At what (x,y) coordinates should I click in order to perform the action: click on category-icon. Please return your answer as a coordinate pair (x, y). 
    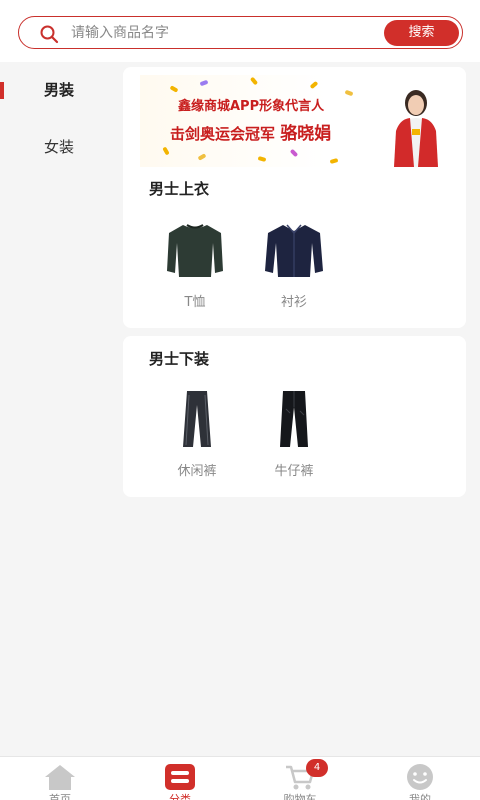
    Looking at the image, I should click on (180, 777).